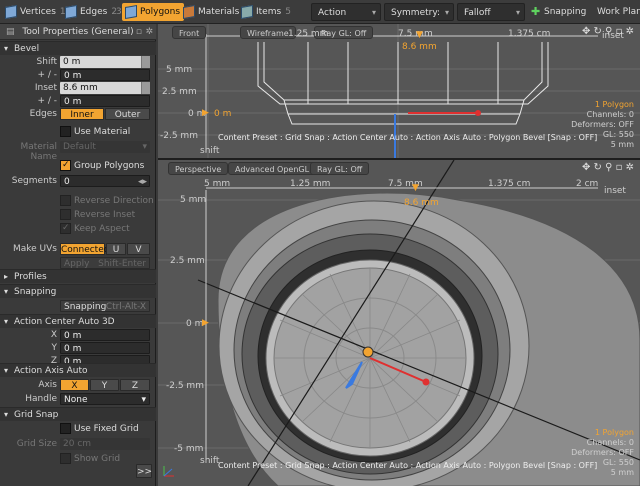 This screenshot has width=640, height=486. I want to click on axis-tick: -2.5 mm, so click(185, 386).